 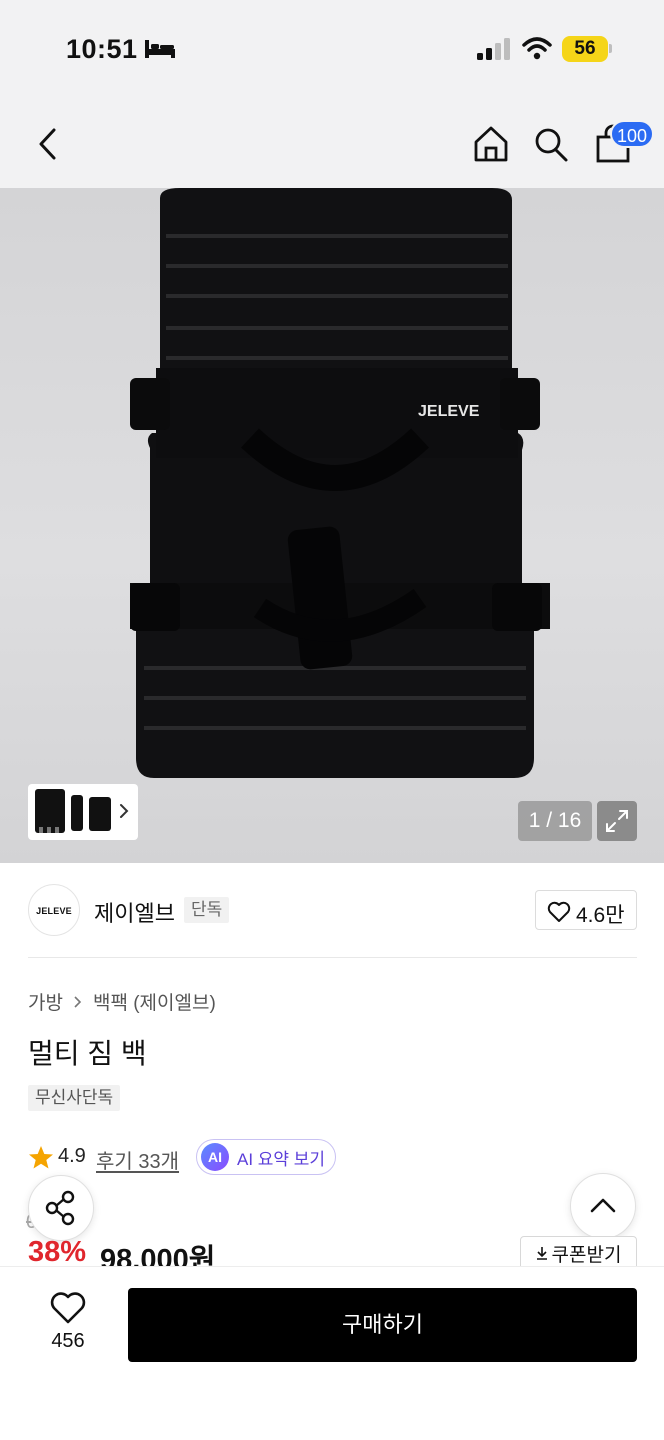 I want to click on bag-brand-print: JELEVE, so click(x=449, y=411).